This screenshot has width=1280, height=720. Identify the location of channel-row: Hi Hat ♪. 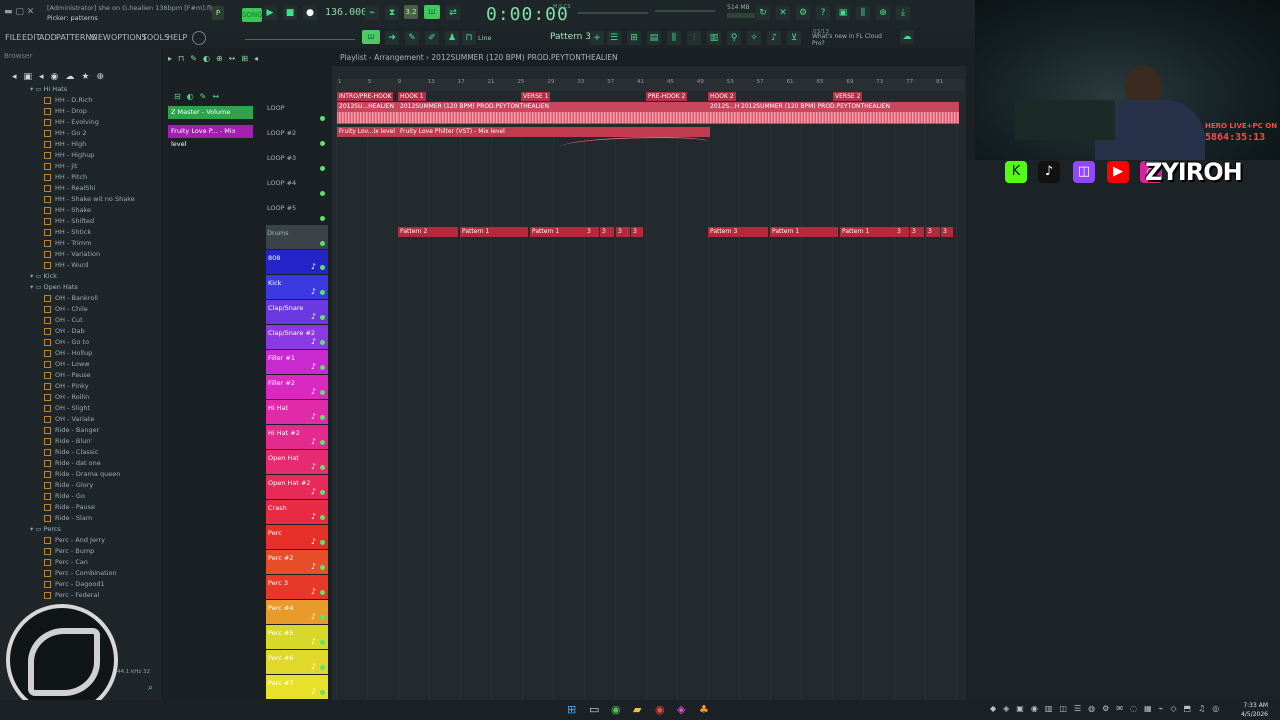
(297, 412).